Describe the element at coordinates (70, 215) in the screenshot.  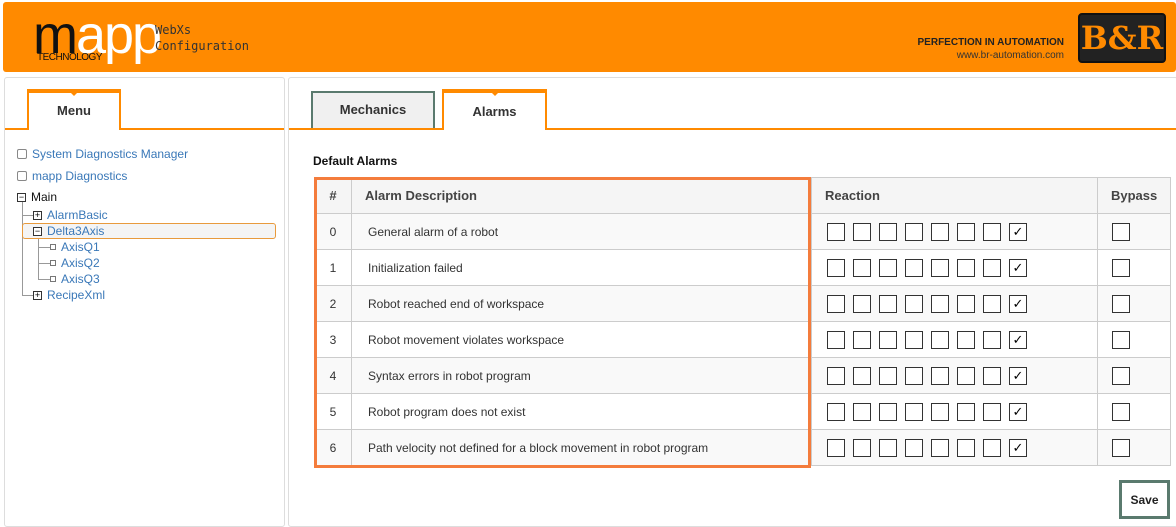
I see `tree-node-alarmbasic: + AlarmBasic` at that location.